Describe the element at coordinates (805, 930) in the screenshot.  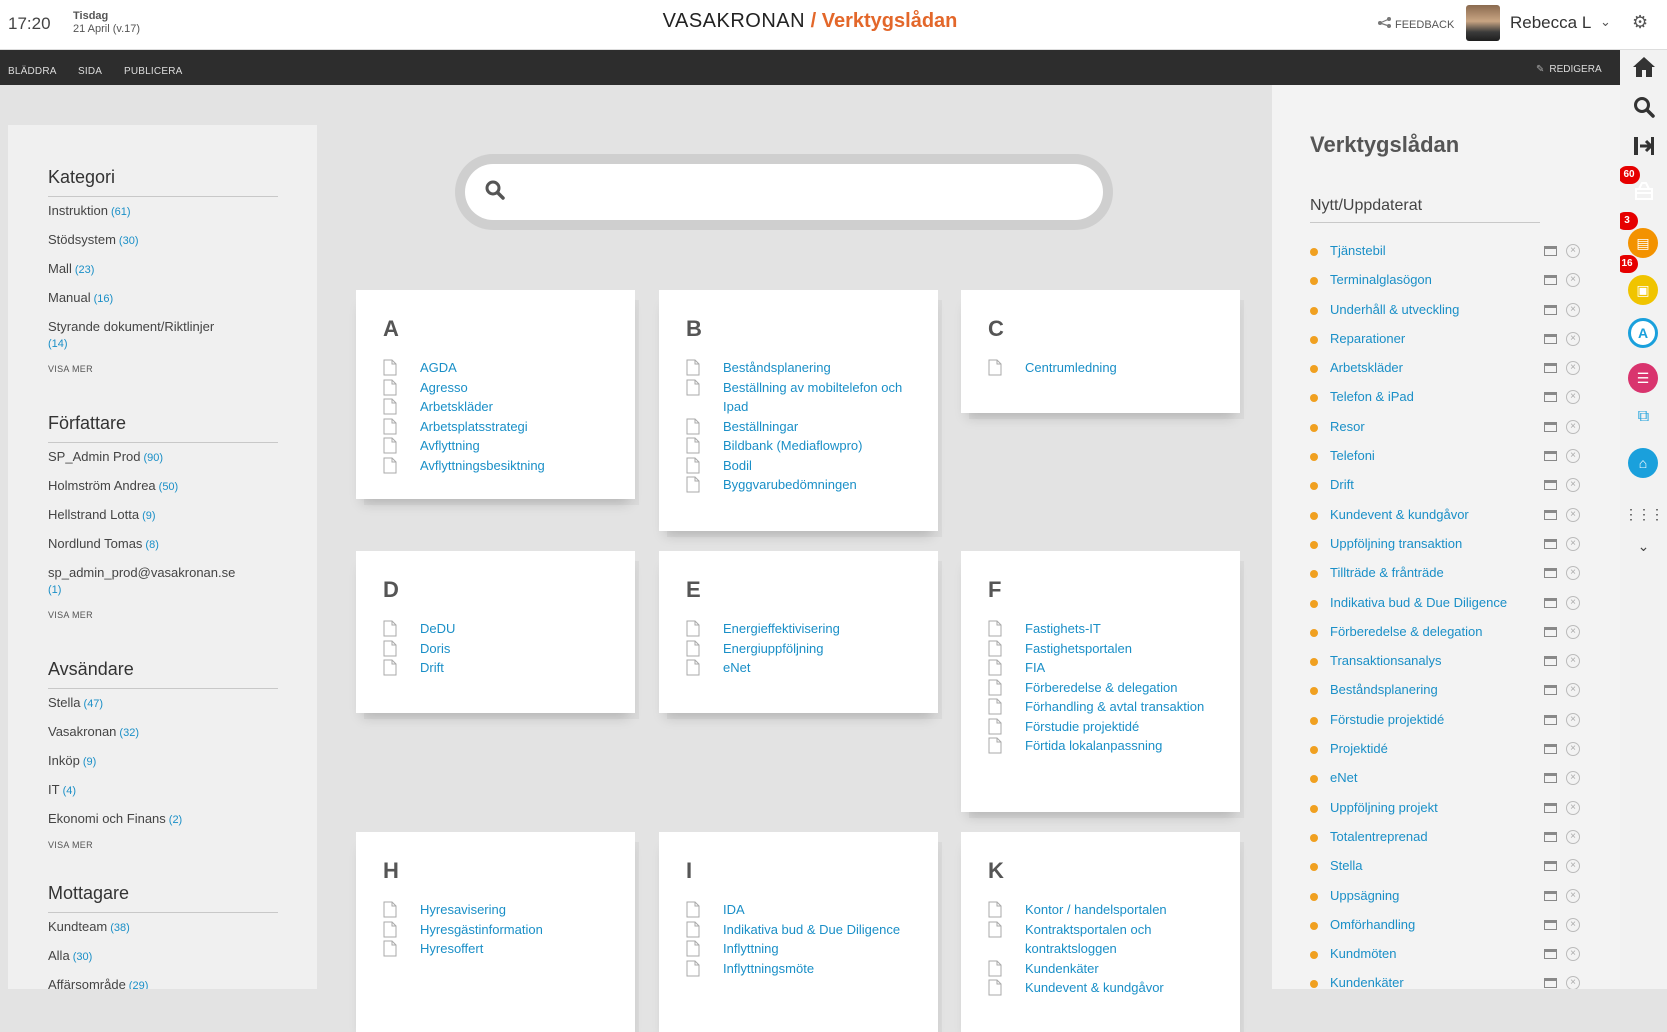
I see `document-link: Indikativa bud & Due Diligence` at that location.